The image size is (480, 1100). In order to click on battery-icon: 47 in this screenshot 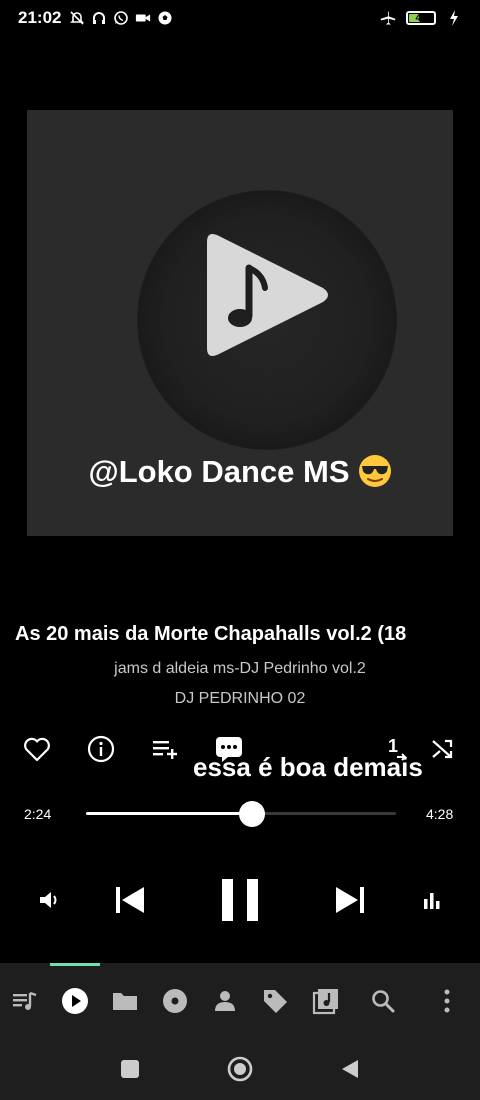, I will do `click(421, 18)`.